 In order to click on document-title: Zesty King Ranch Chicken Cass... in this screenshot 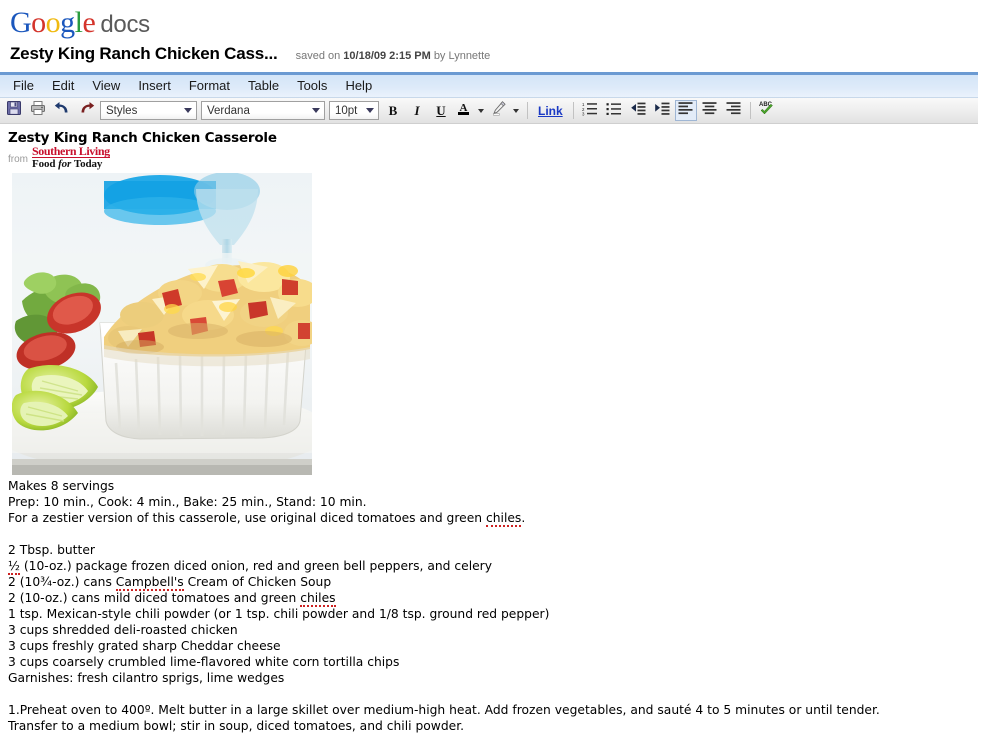, I will do `click(144, 54)`.